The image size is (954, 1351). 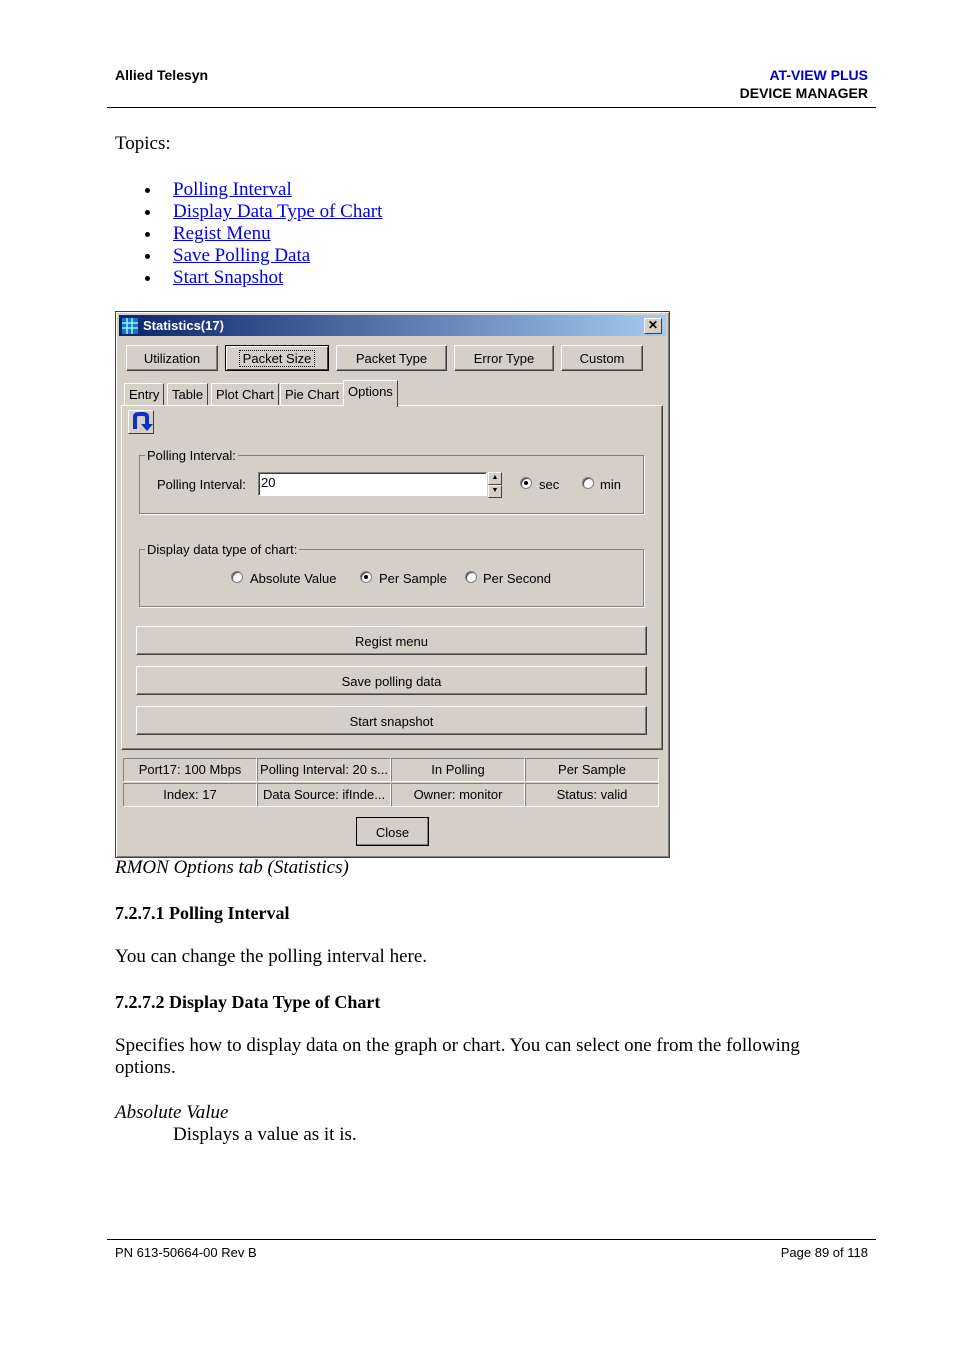 What do you see at coordinates (232, 867) in the screenshot?
I see `figure-caption: RMON Options tab (Statistics)` at bounding box center [232, 867].